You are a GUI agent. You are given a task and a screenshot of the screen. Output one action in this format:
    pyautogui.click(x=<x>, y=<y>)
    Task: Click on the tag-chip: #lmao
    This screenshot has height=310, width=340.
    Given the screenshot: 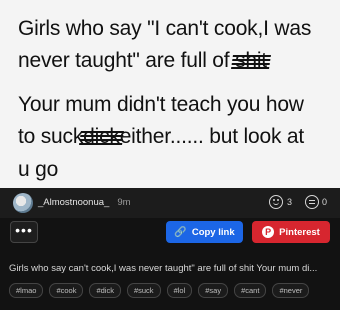 What is the action you would take?
    pyautogui.click(x=26, y=290)
    